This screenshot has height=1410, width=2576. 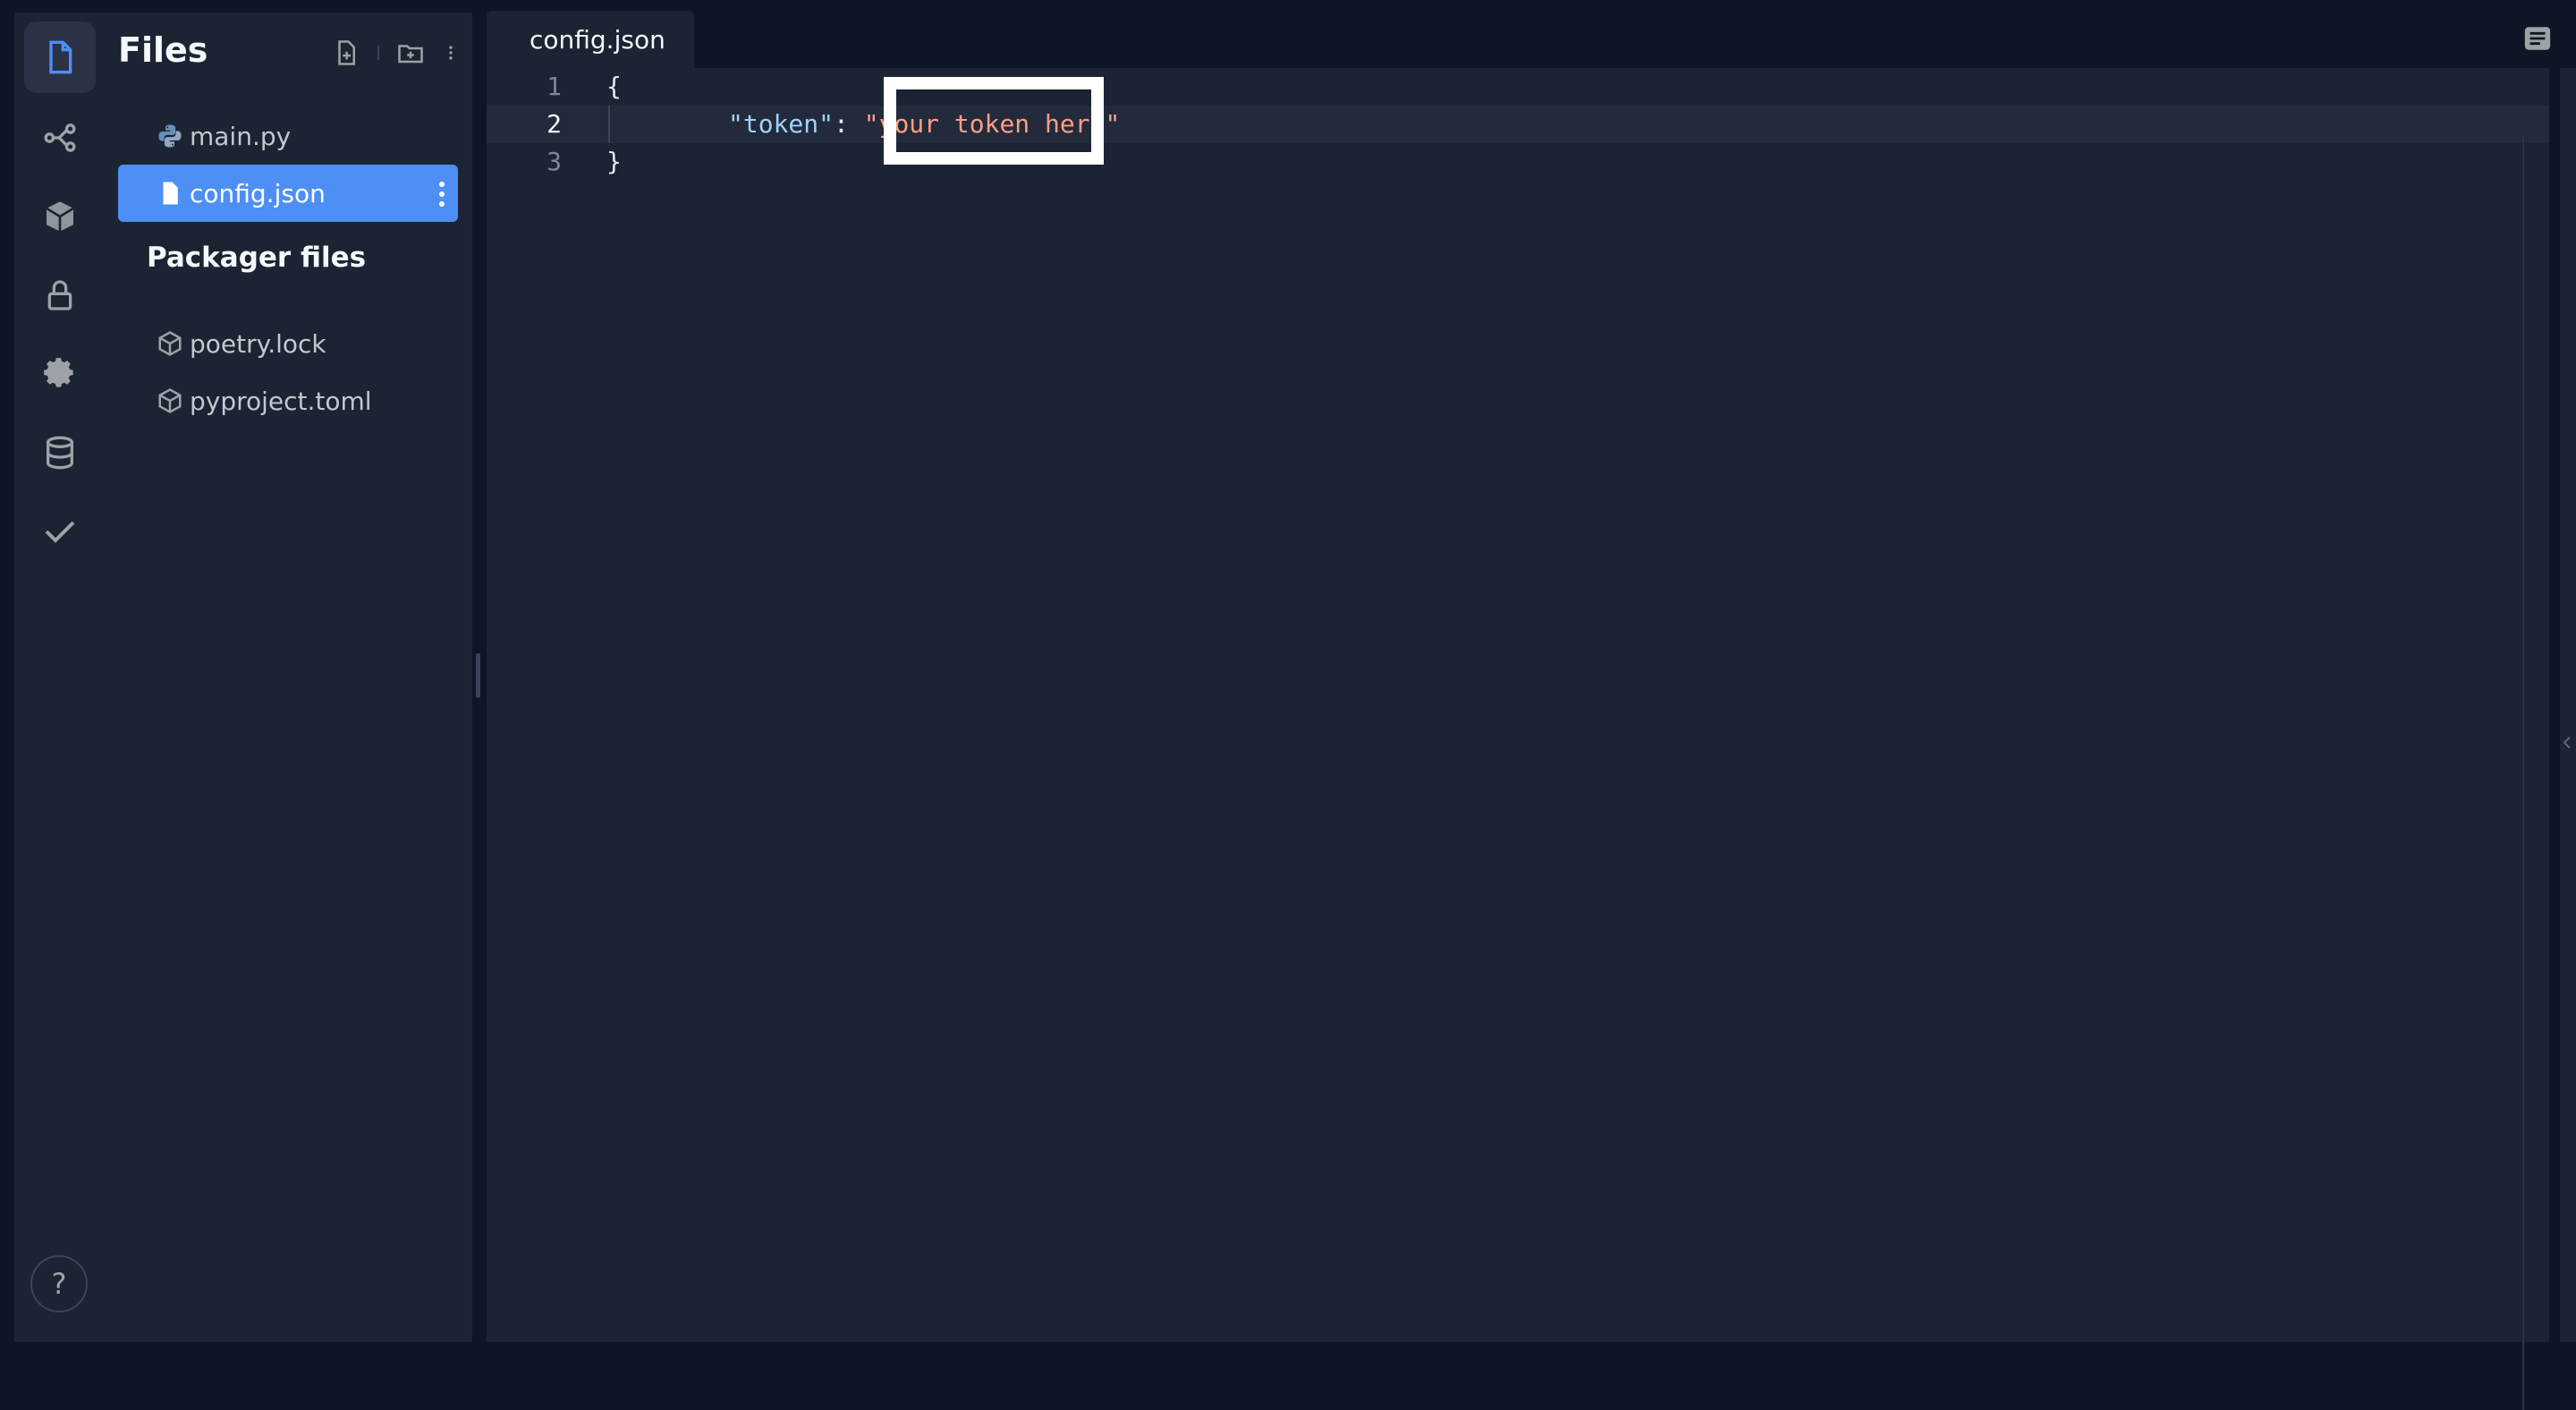 I want to click on files-actions, so click(x=396, y=53).